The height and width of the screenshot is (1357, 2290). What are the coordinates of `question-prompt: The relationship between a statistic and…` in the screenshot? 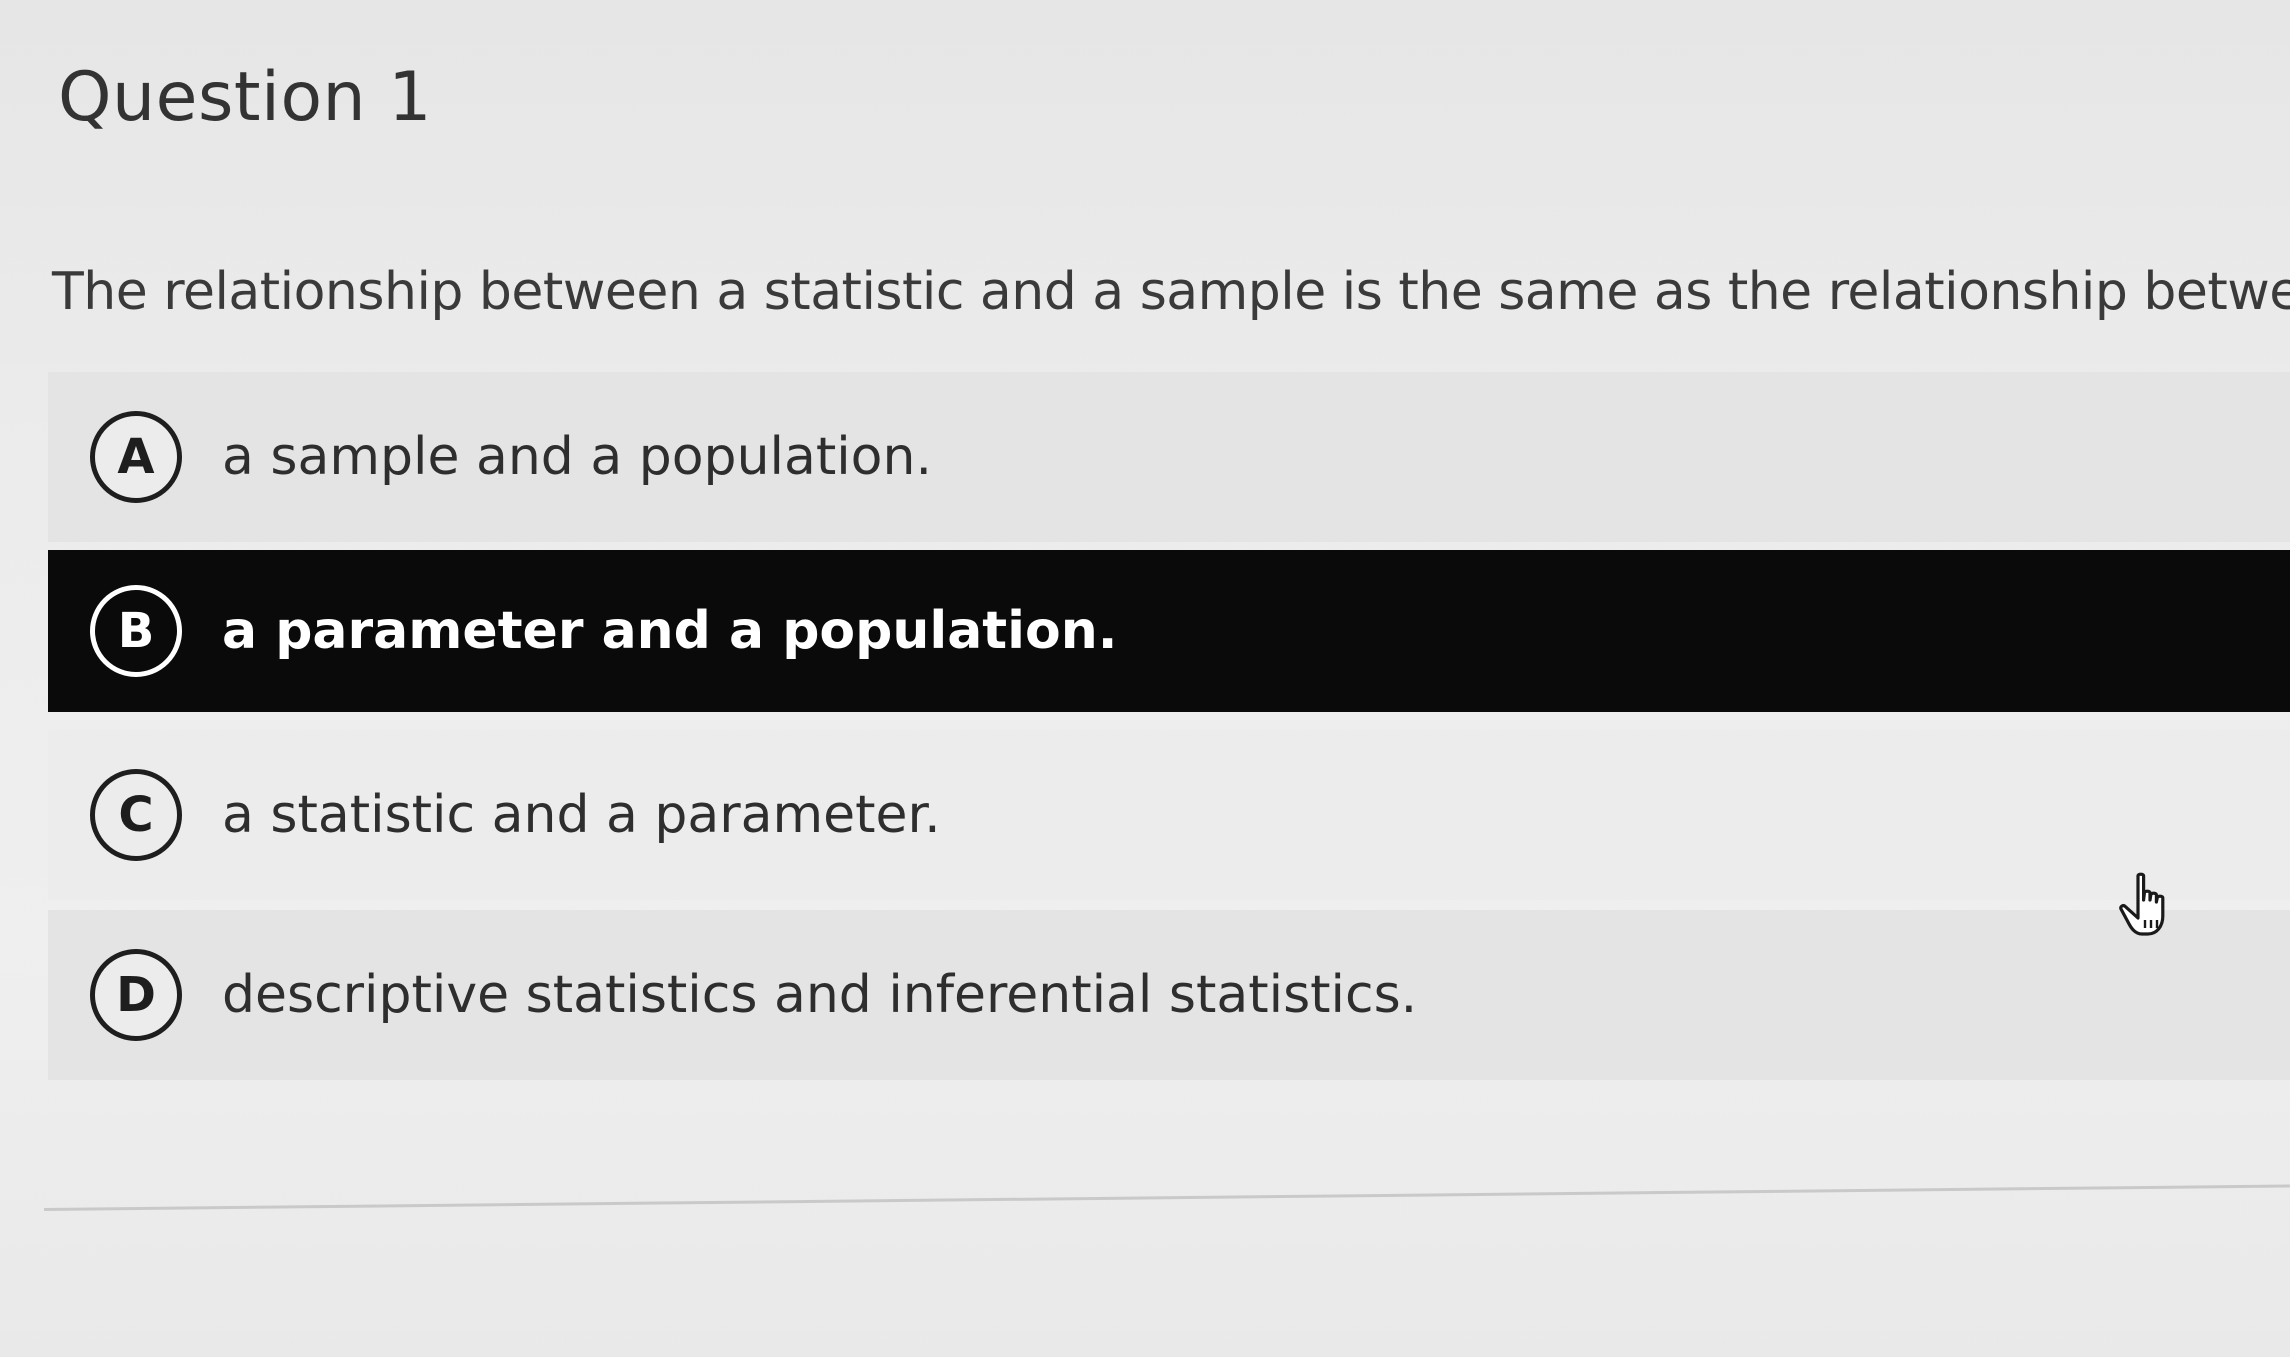 It's located at (1171, 292).